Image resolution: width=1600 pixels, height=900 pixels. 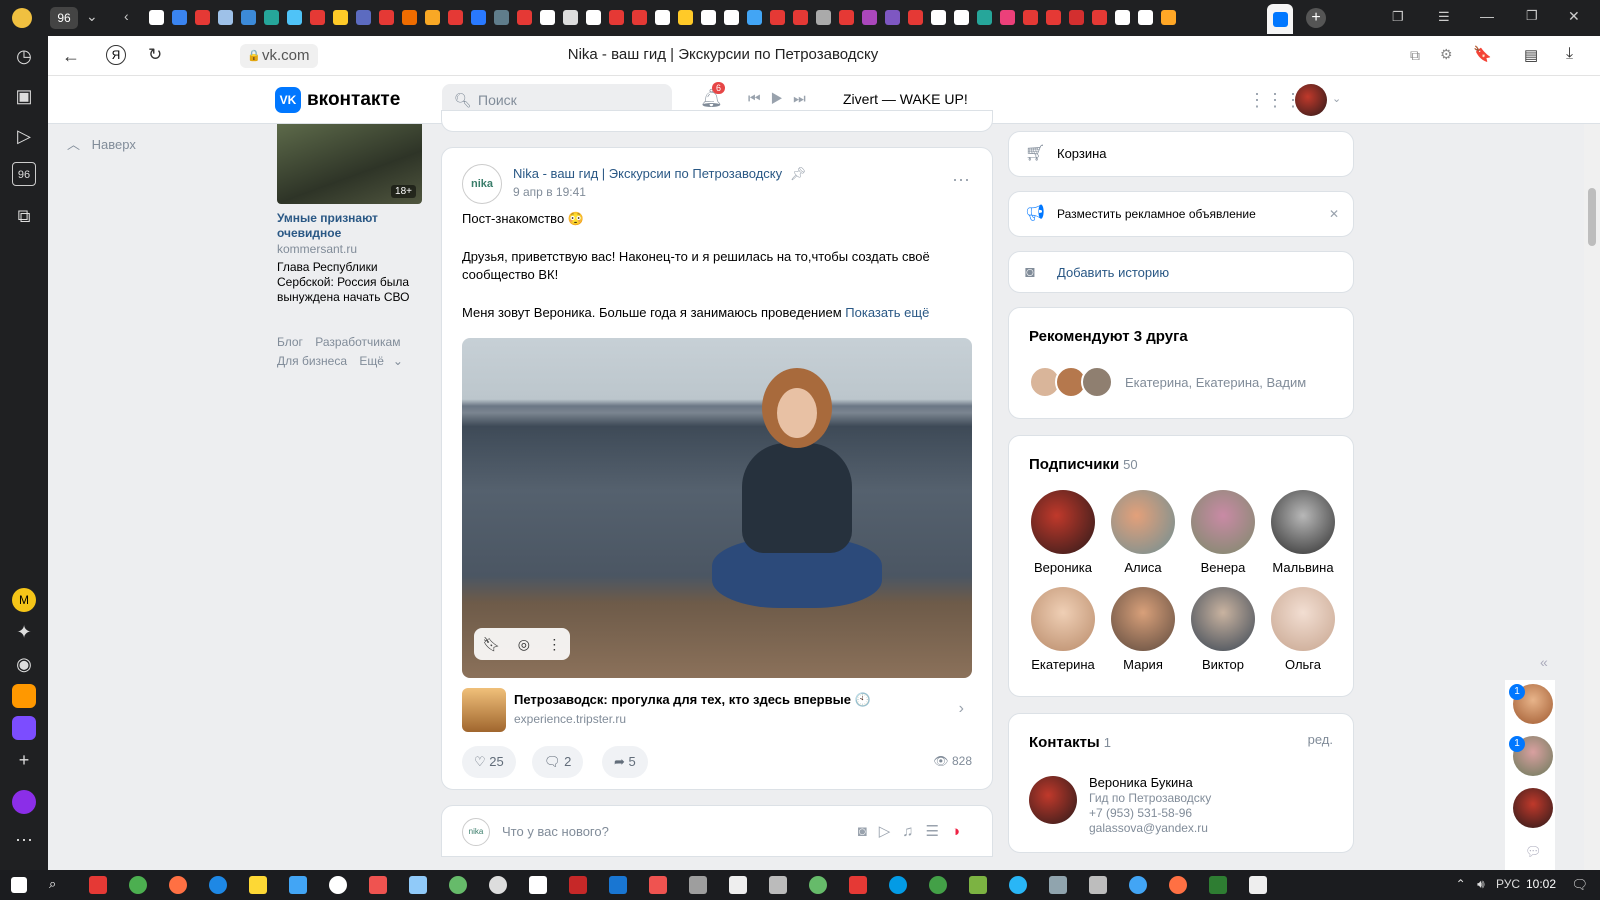 I want to click on search-icon: ⌕, so click(x=58, y=885).